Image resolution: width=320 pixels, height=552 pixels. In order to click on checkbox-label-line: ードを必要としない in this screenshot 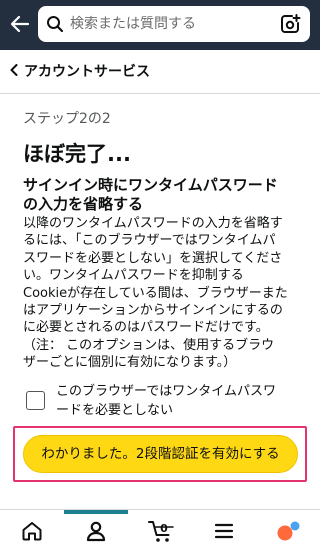, I will do `click(115, 410)`.